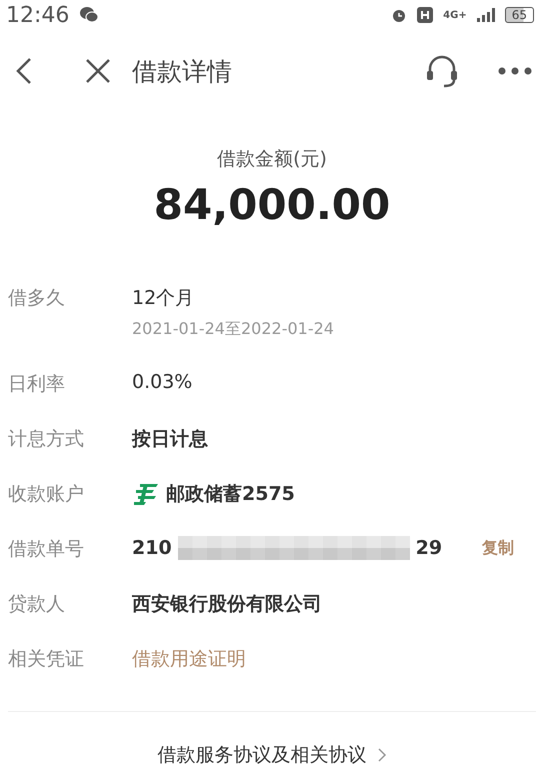 The width and height of the screenshot is (544, 777). What do you see at coordinates (429, 548) in the screenshot?
I see `number-suffix: 29` at bounding box center [429, 548].